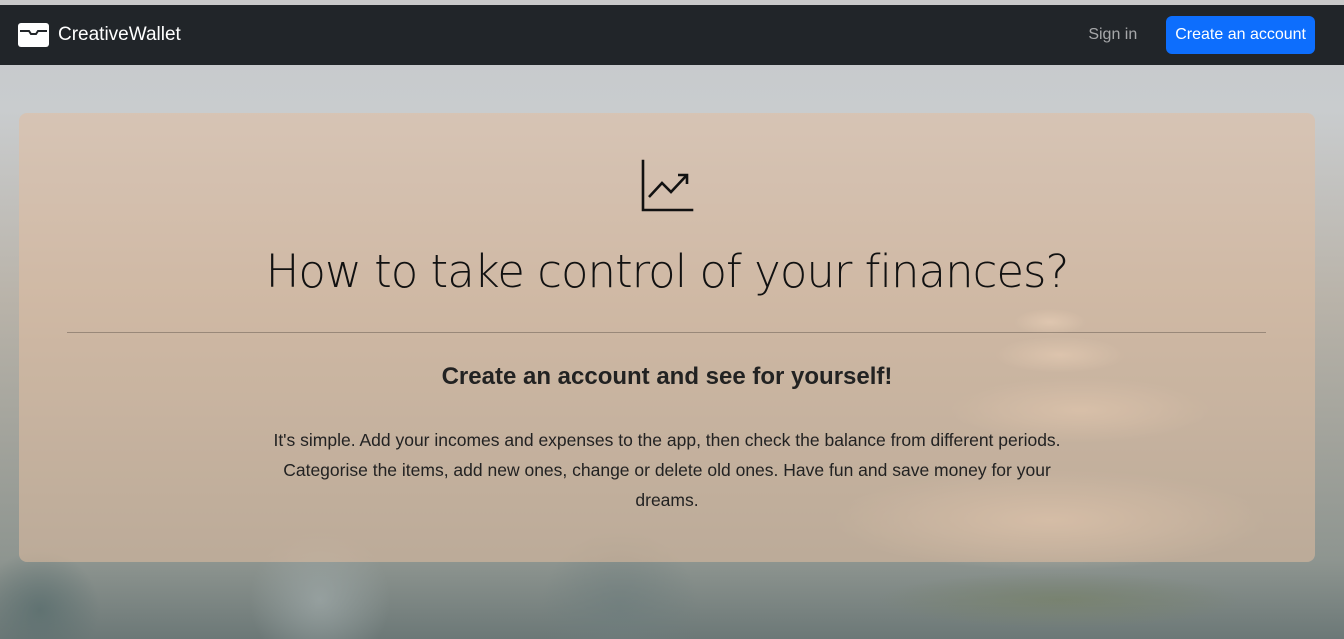 The height and width of the screenshot is (639, 1344). I want to click on nav-actions: Sign in Create an account, so click(1201, 35).